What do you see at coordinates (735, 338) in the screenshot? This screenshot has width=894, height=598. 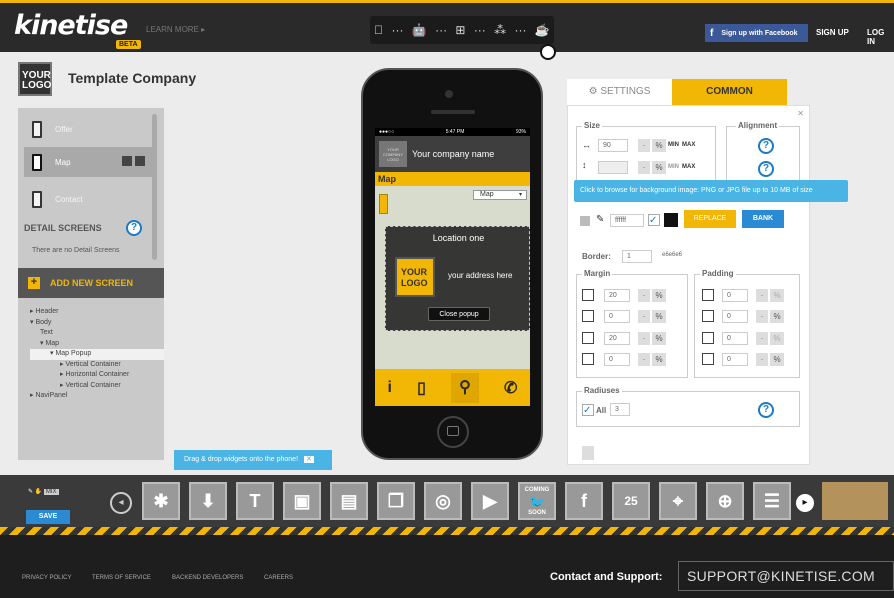 I see `padding-bottom-input: 0` at bounding box center [735, 338].